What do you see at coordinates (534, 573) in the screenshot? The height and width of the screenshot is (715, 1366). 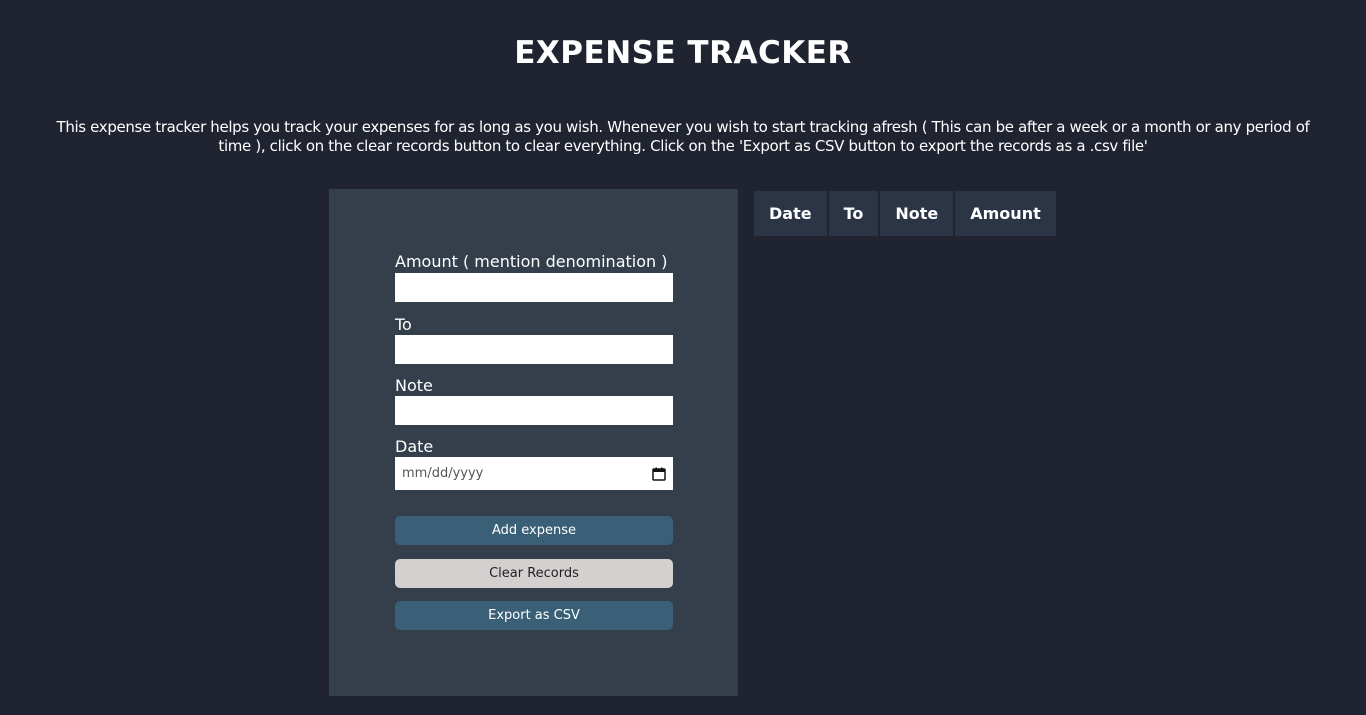 I see `clear-records-button: Clear Records` at bounding box center [534, 573].